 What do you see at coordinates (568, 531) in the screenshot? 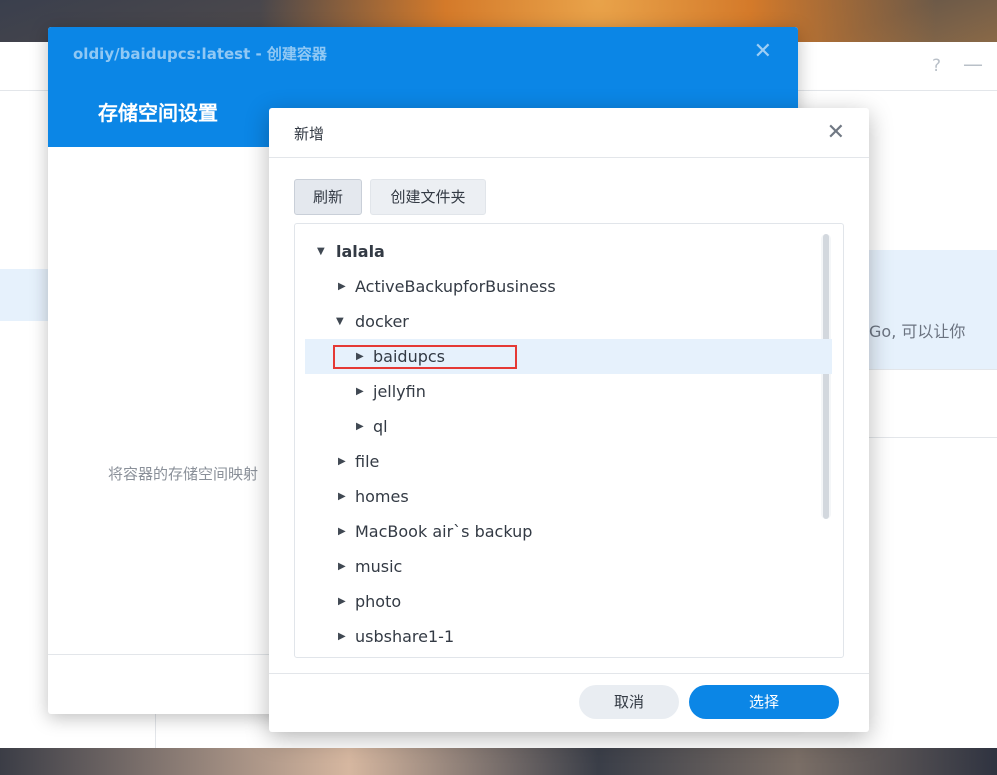
I see `tree-item: ▶ MacBook air`s backup` at bounding box center [568, 531].